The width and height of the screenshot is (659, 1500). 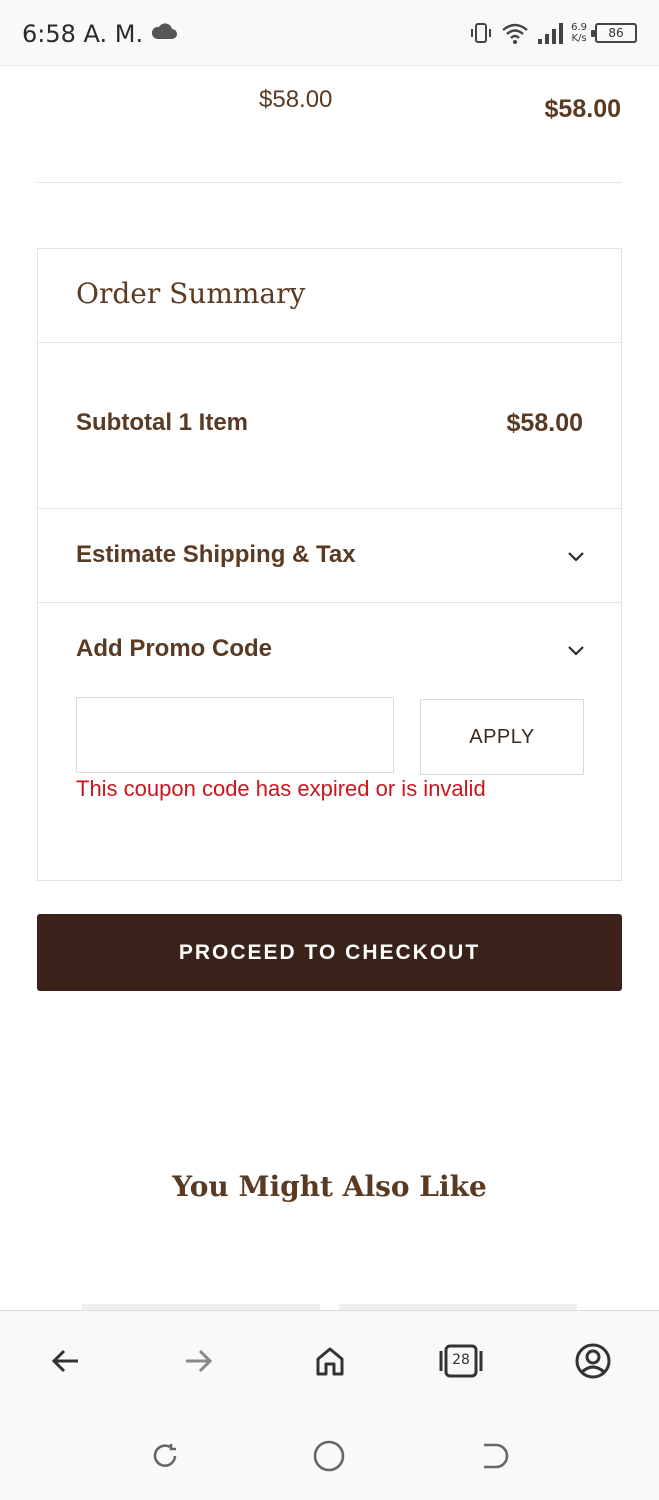 I want to click on order-summary-title: Order Summary, so click(x=191, y=293).